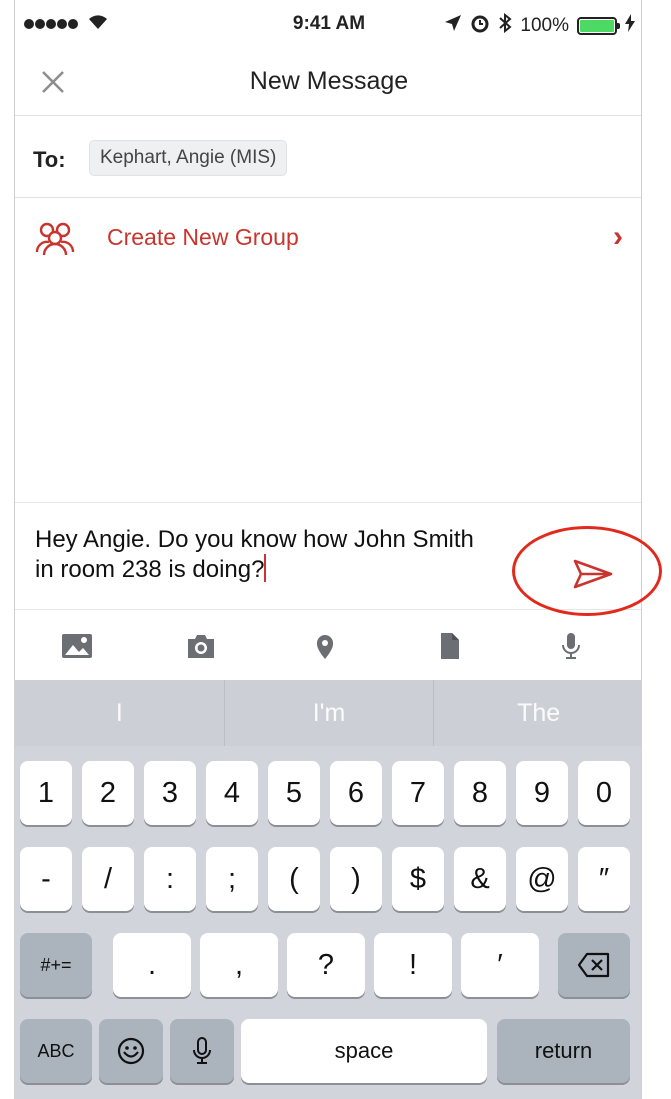 This screenshot has height=1099, width=671. I want to click on key-hyphen: -, so click(46, 879).